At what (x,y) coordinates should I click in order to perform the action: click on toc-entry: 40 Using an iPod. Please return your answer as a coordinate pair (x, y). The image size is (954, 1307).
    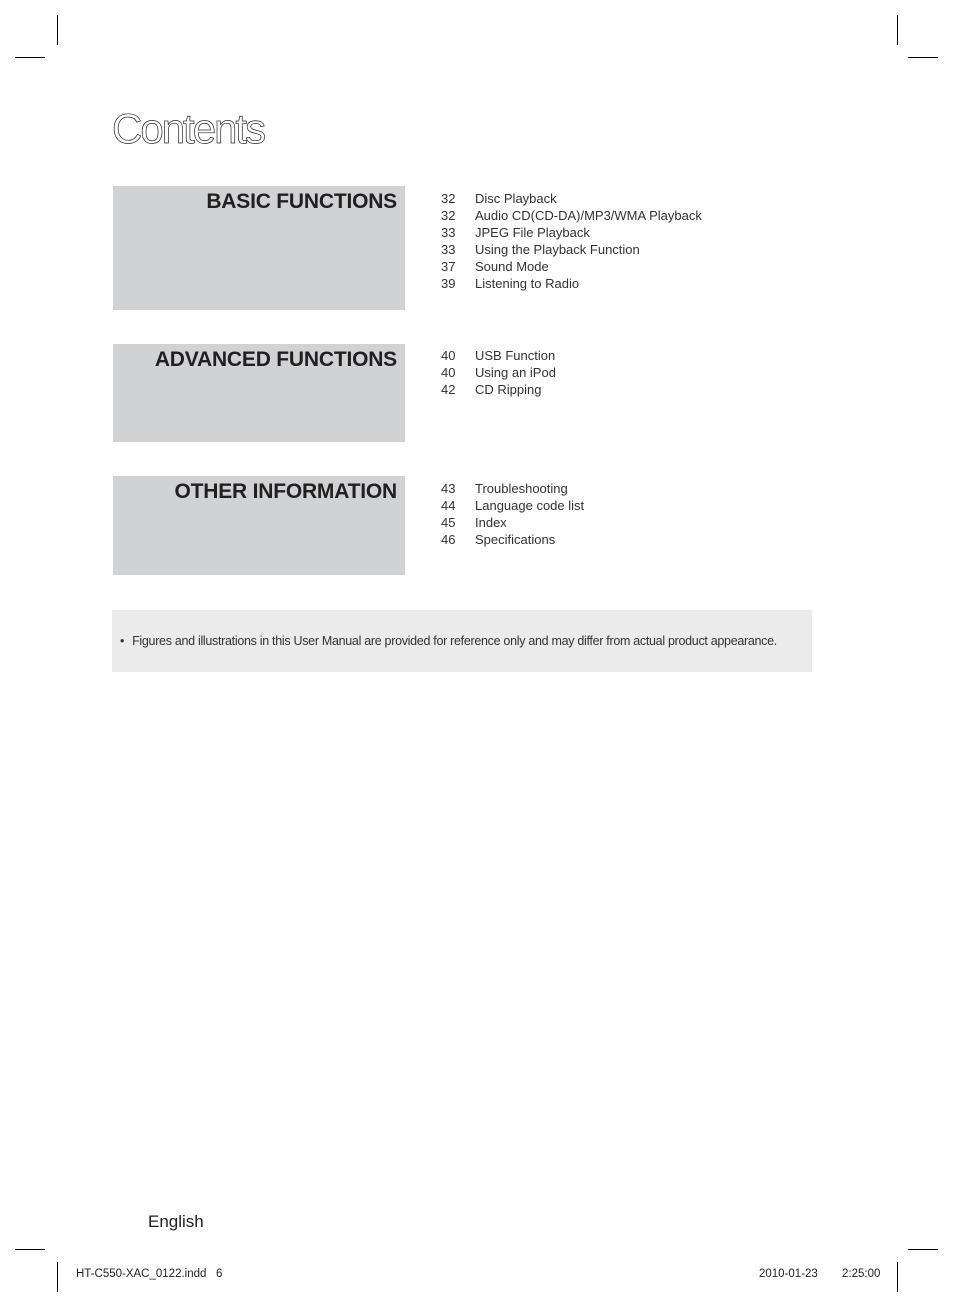
    Looking at the image, I should click on (498, 372).